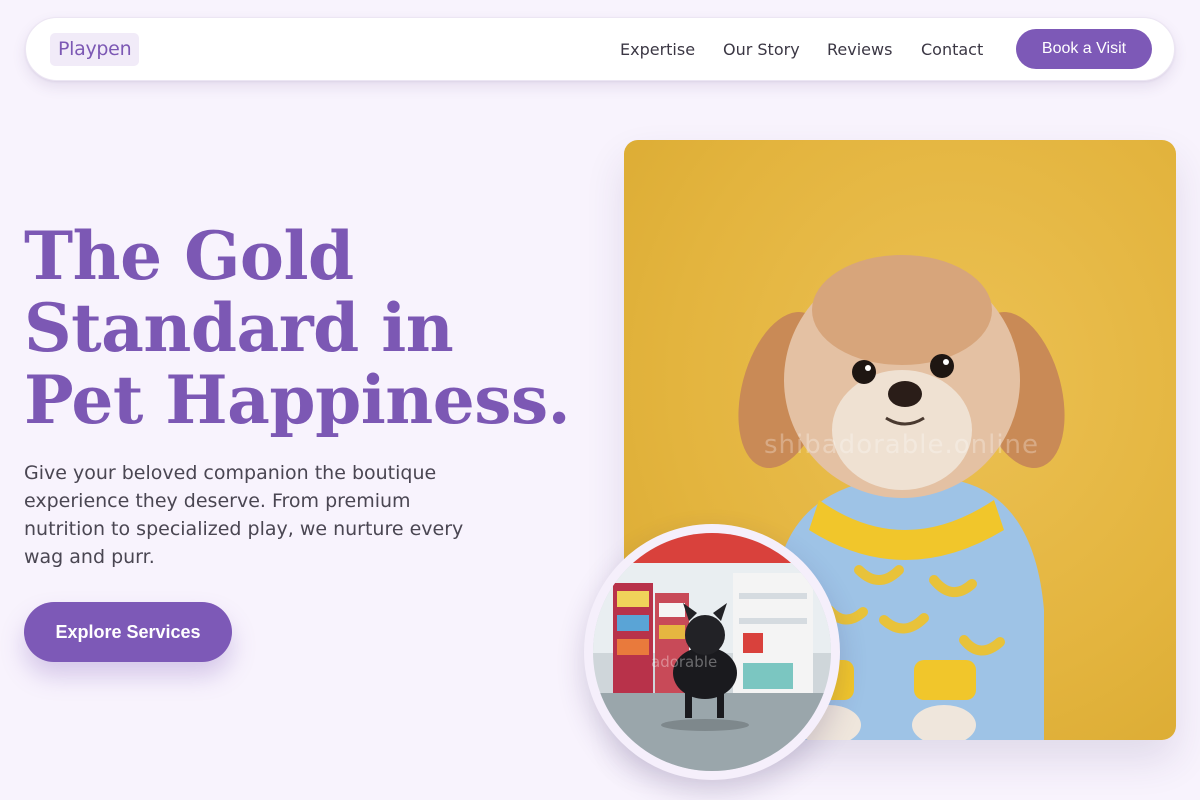 This screenshot has width=1200, height=800. Describe the element at coordinates (902, 445) in the screenshot. I see `main-photo-watermark: shibadorable.online` at that location.